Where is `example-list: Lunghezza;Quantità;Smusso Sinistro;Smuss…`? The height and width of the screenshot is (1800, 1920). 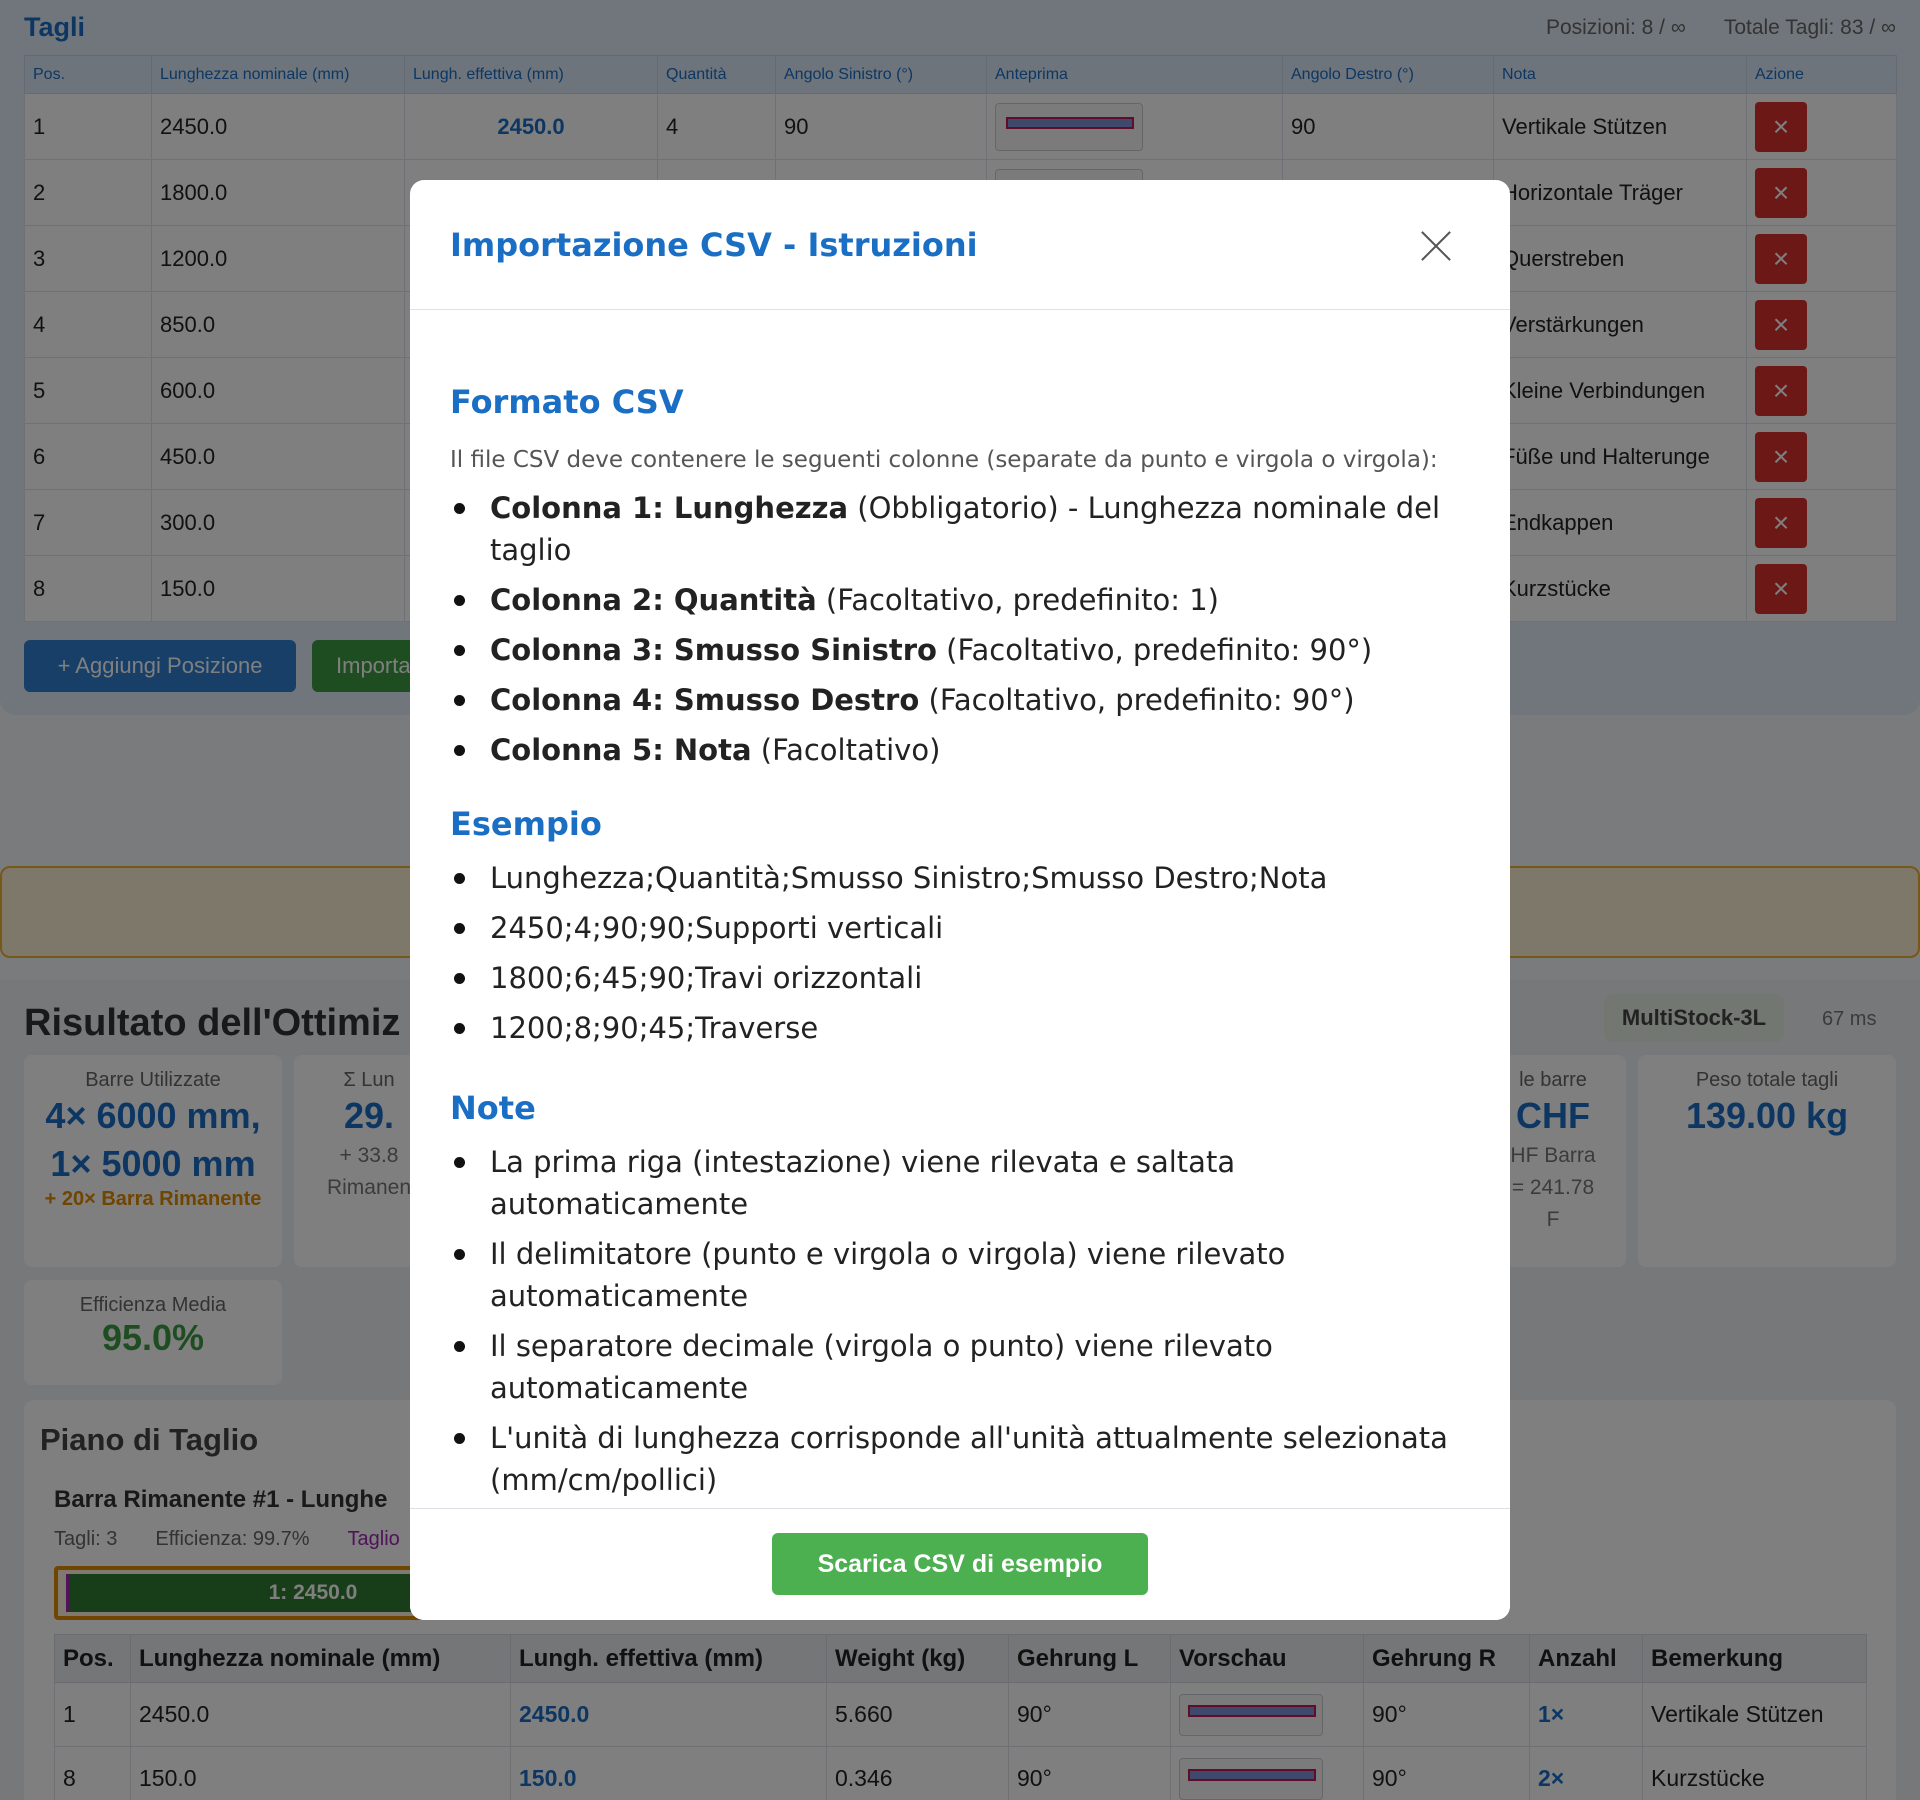
example-list: Lunghezza;Quantità;Smusso Sinistro;Smuss… is located at coordinates (960, 953).